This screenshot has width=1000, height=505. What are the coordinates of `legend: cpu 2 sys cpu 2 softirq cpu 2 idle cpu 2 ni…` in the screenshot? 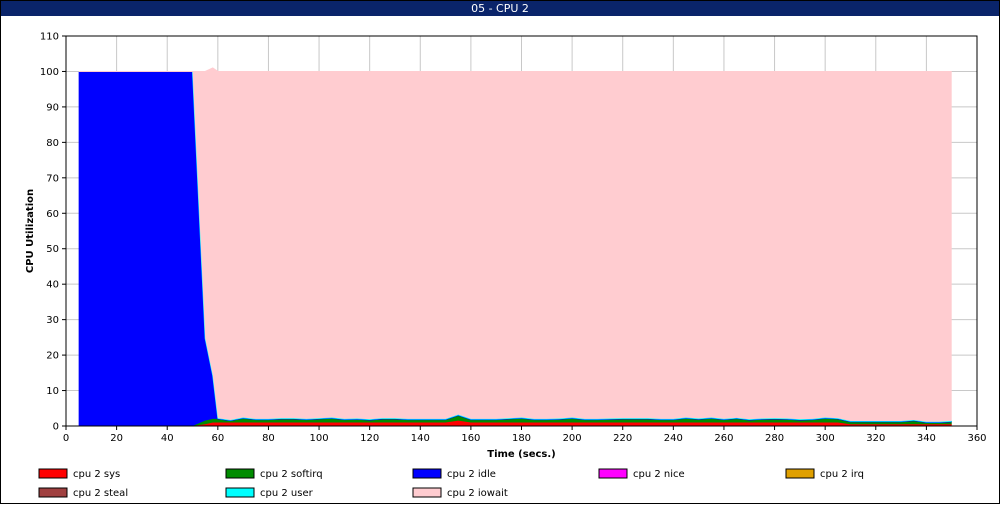 It's located at (451, 483).